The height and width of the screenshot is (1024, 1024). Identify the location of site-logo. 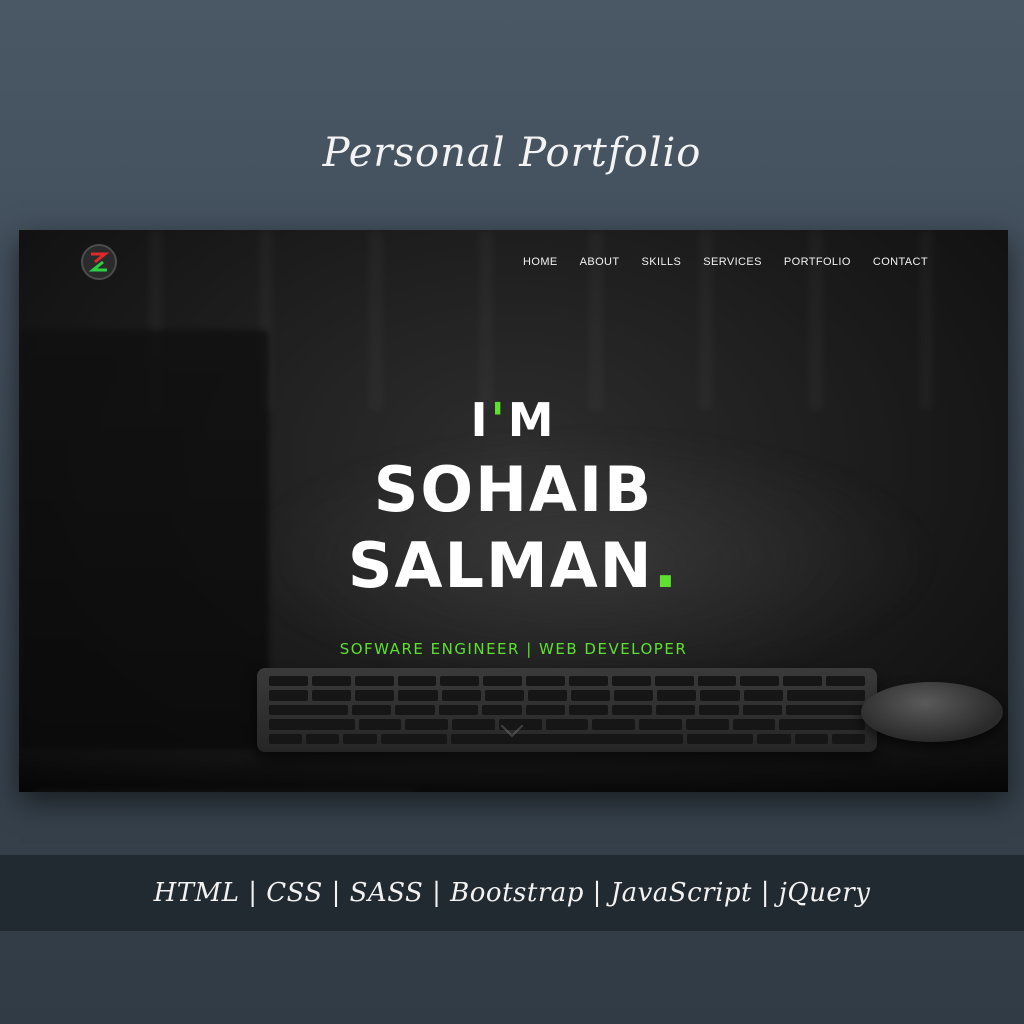
(99, 262).